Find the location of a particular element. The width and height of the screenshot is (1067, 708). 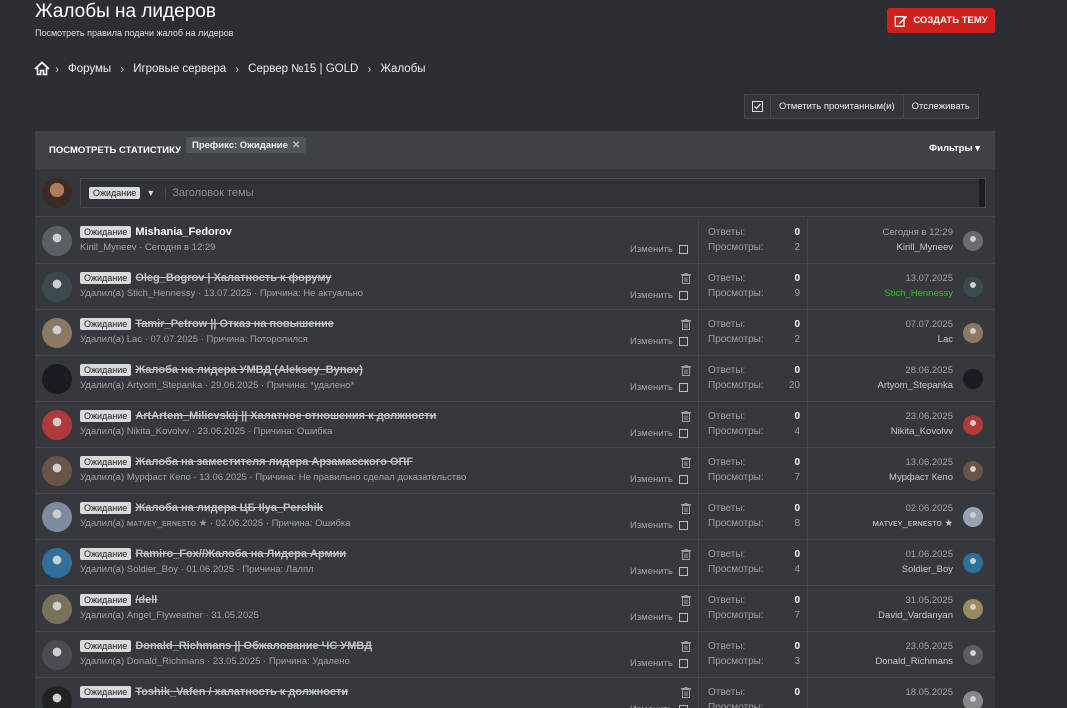

last-post-user: Stich_Hennessy is located at coordinates (918, 293).